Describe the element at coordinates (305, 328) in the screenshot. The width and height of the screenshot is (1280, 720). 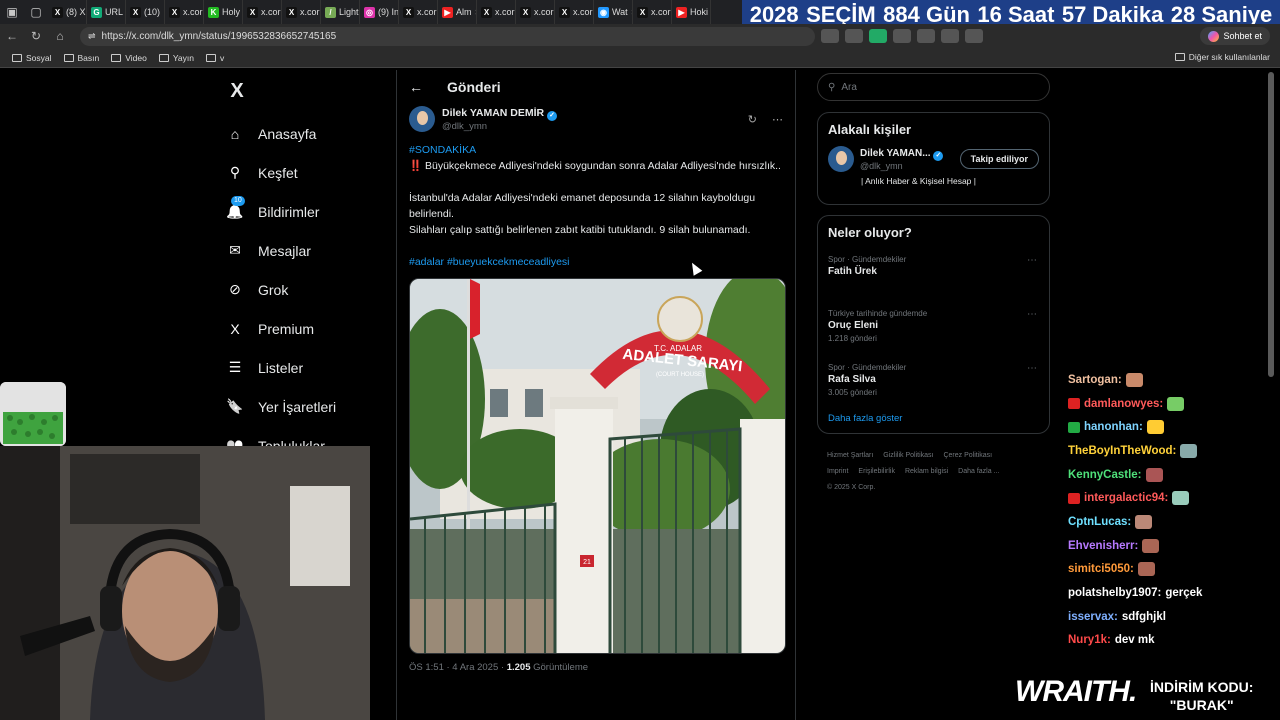
I see `nav-item-premium: X Premium` at that location.